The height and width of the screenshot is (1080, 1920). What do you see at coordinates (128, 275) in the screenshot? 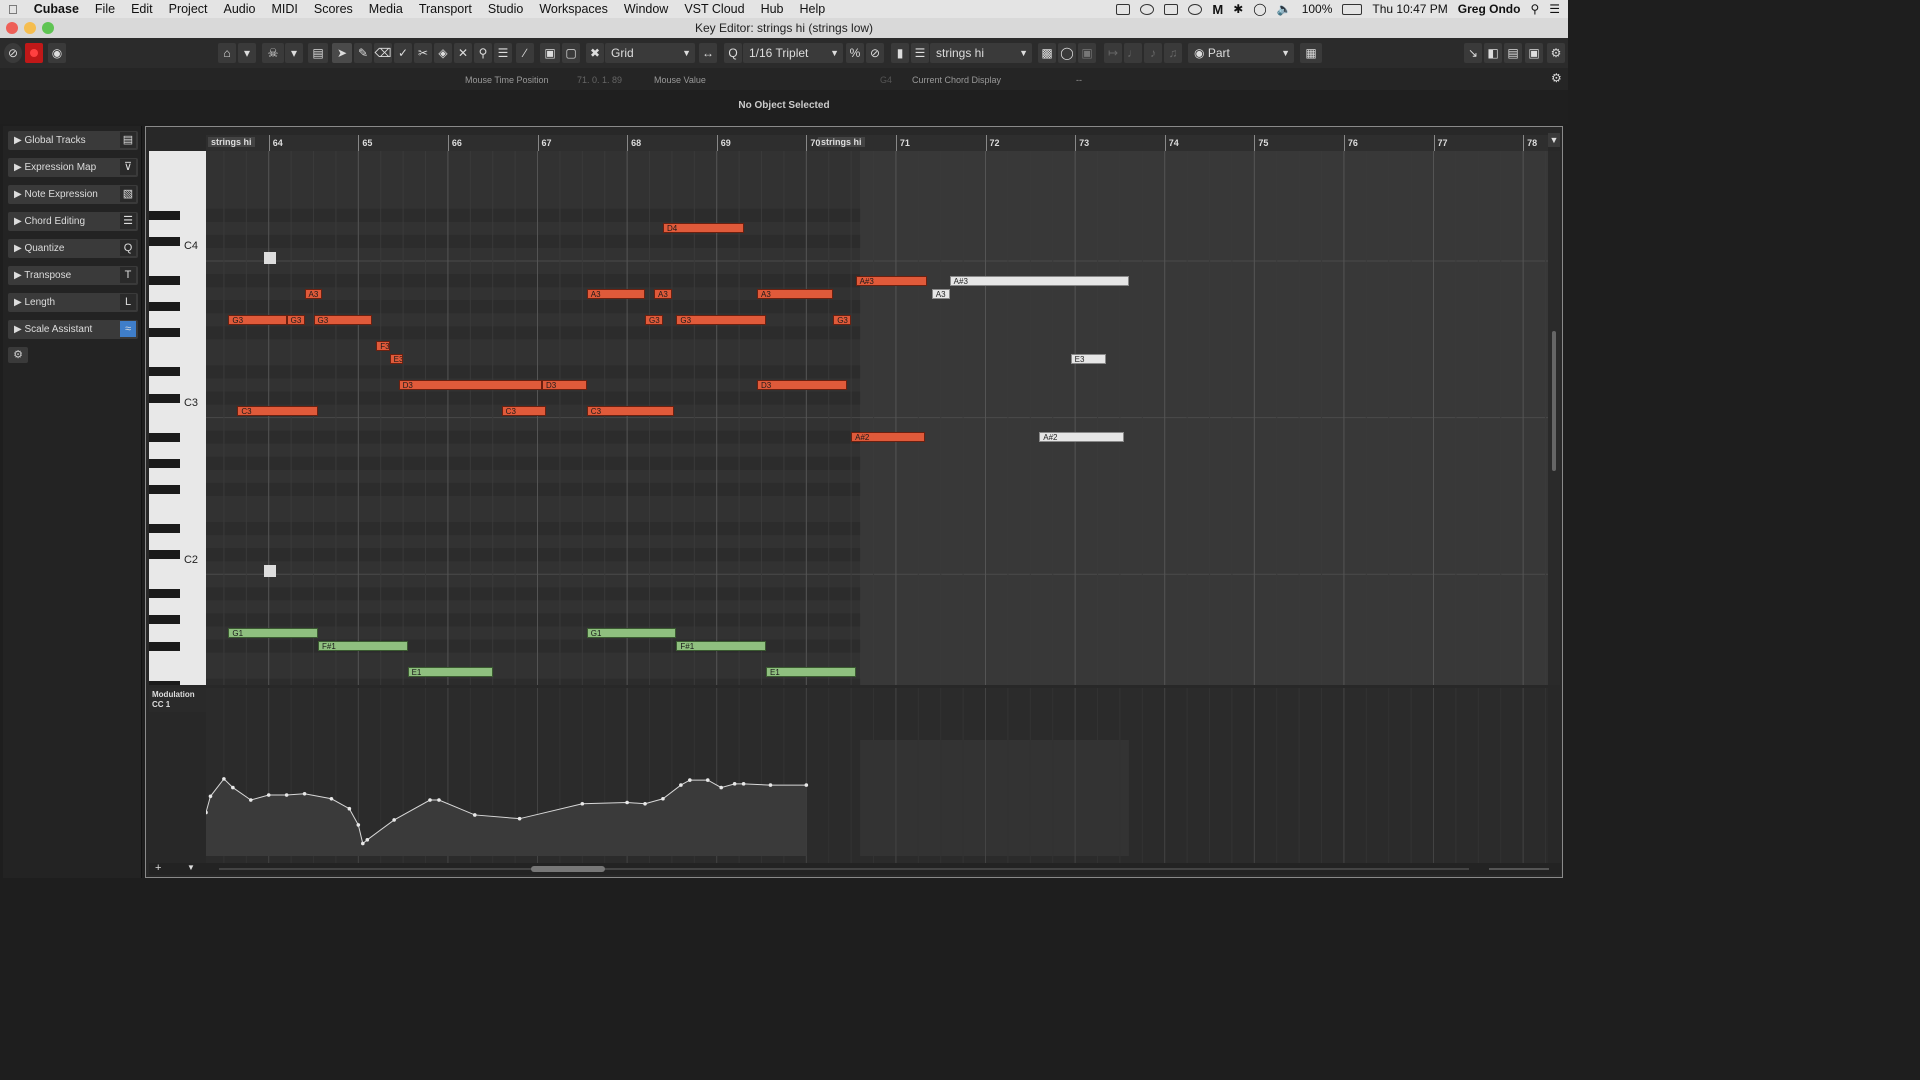
I see `transpose-icon: T` at bounding box center [128, 275].